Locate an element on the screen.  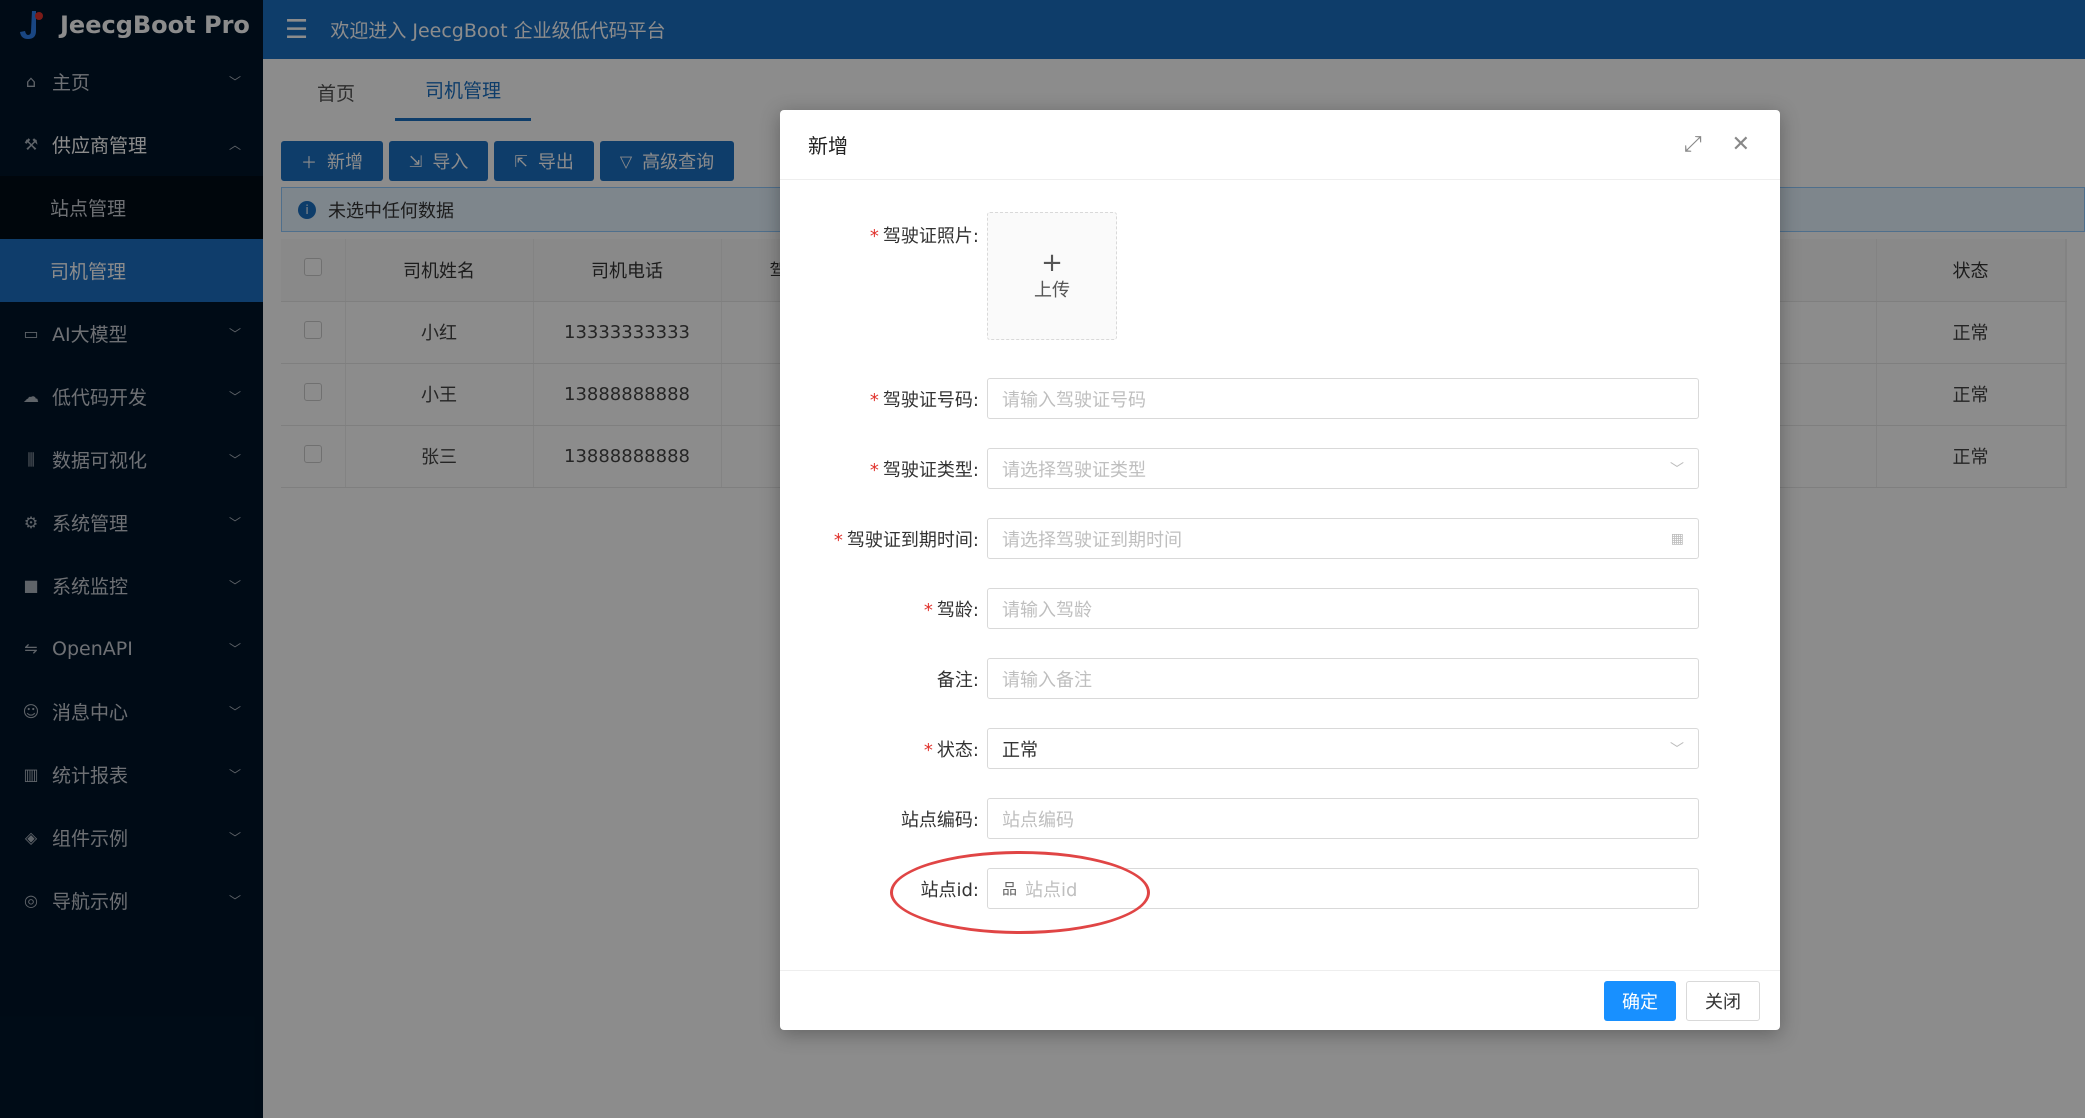
close-icon: ✕ is located at coordinates (1741, 144).